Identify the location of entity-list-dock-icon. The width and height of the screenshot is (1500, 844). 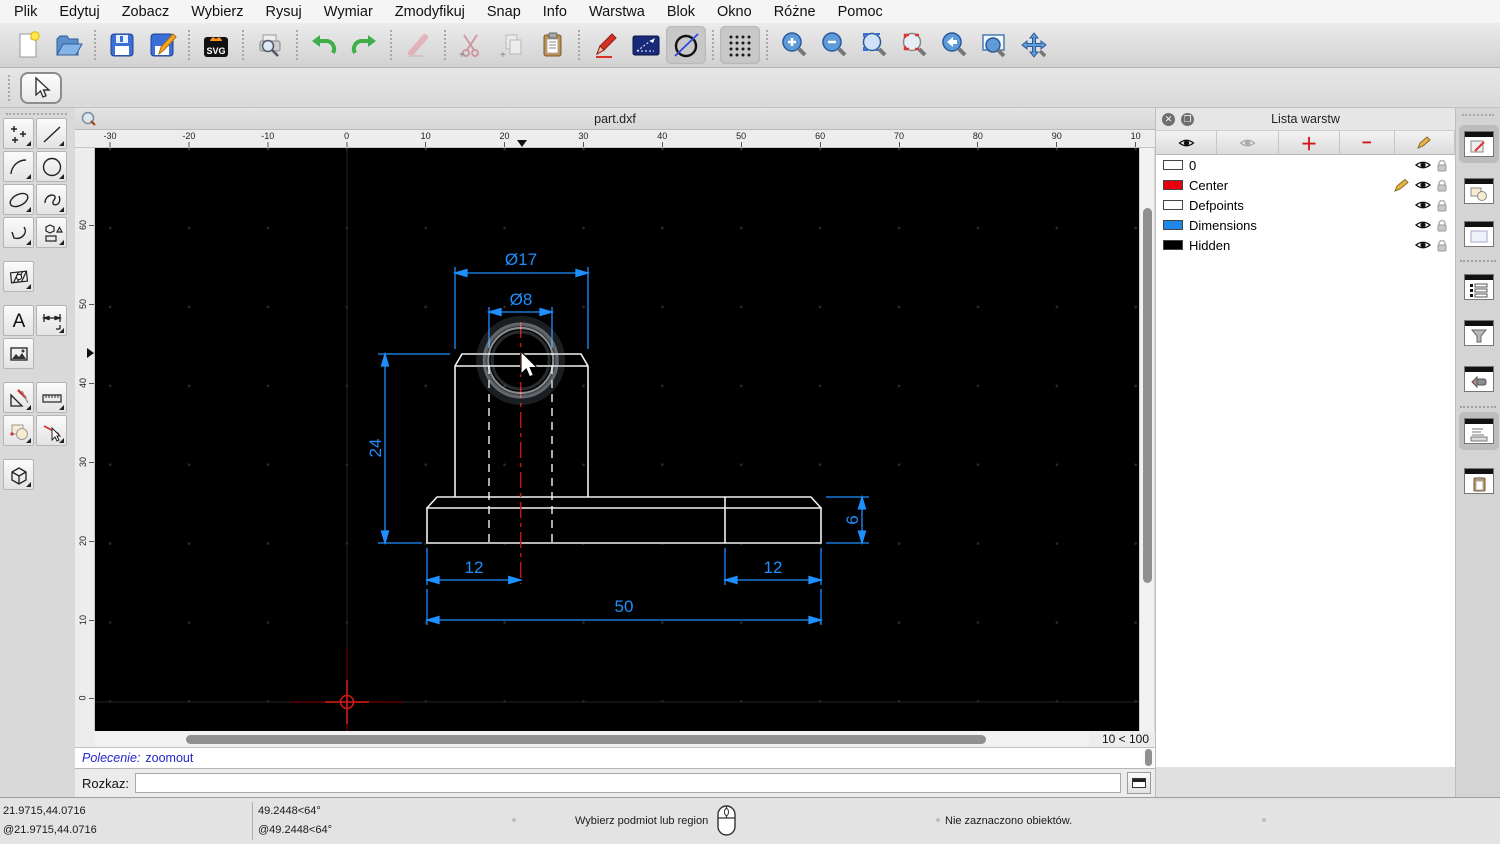
(1479, 287).